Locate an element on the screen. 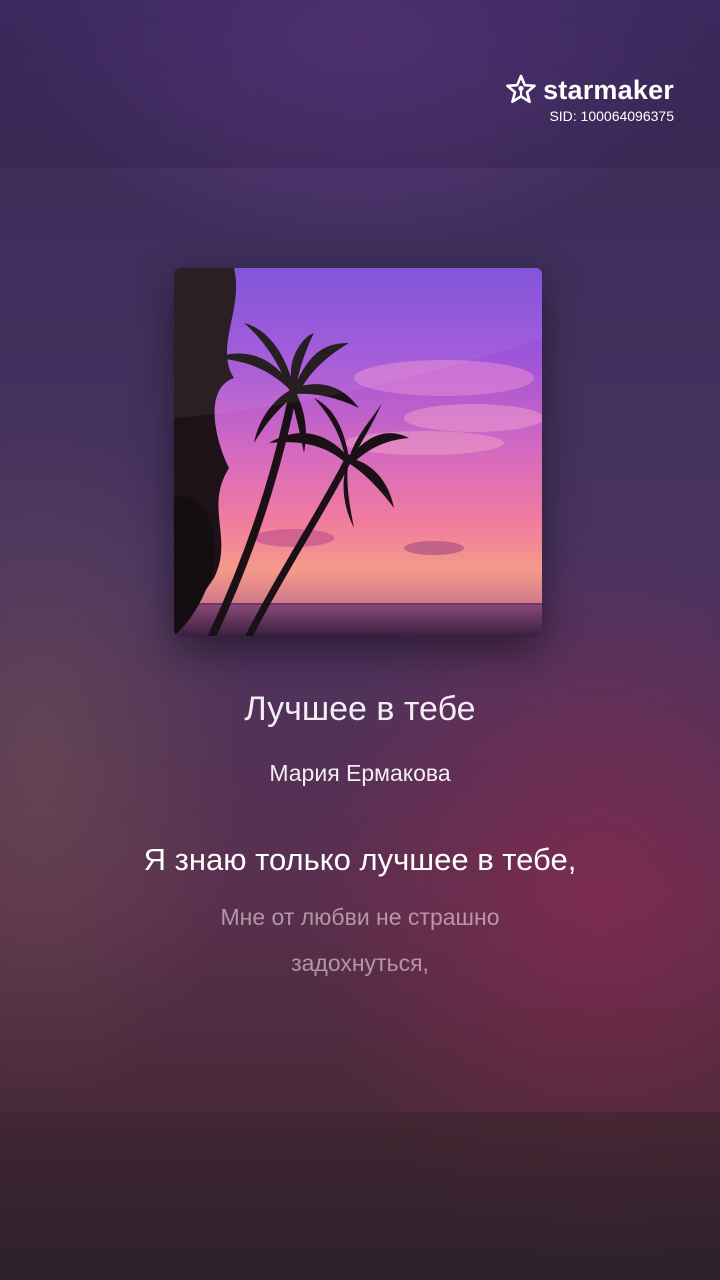  bottom-overlay is located at coordinates (360, 1196).